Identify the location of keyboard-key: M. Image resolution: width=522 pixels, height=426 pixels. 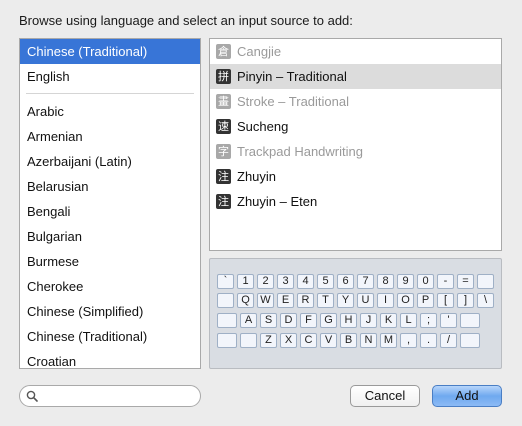
(388, 340).